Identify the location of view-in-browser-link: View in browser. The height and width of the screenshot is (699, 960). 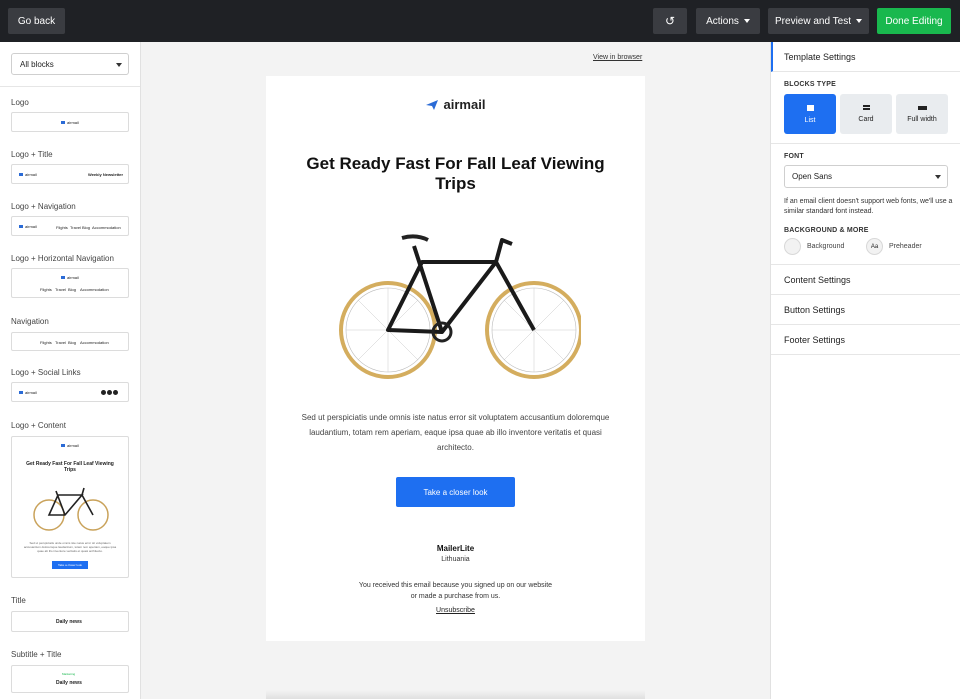
(617, 57).